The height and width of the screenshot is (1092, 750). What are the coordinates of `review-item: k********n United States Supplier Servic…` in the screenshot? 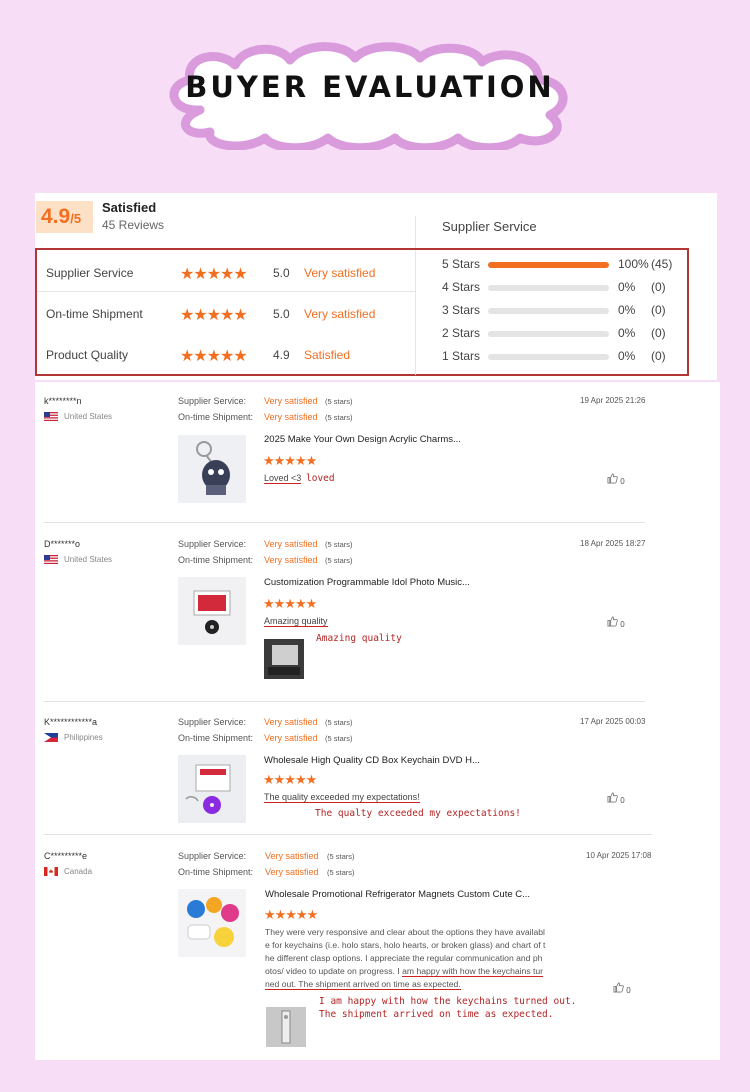 It's located at (377, 453).